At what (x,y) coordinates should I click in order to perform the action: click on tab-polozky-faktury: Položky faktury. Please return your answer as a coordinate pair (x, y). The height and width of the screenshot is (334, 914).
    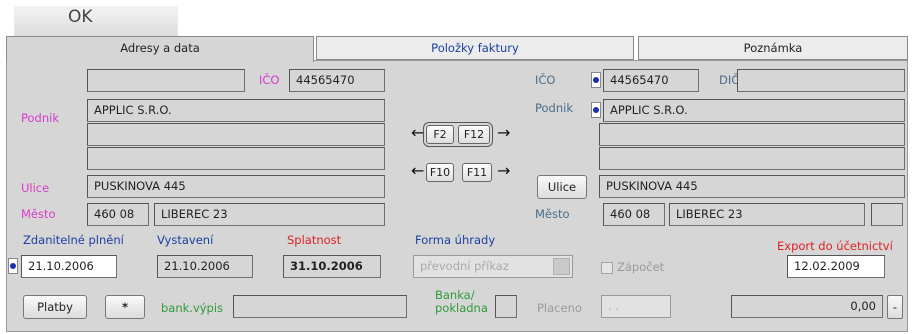
    Looking at the image, I should click on (475, 48).